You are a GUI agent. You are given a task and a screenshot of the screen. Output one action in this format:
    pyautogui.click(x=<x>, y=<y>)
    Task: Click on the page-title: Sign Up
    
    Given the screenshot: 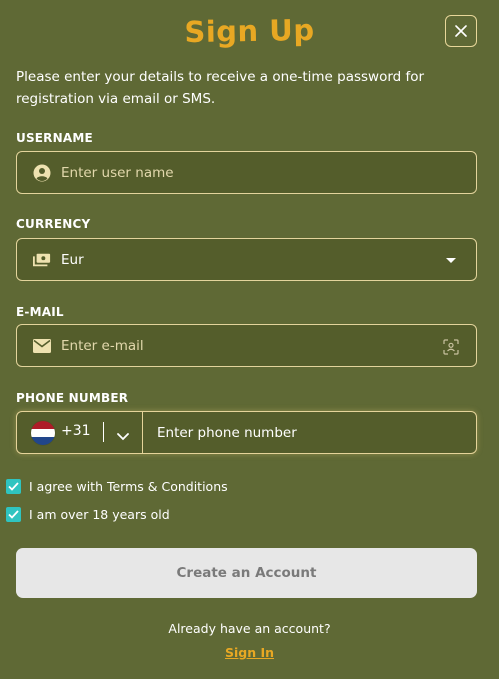 What is the action you would take?
    pyautogui.click(x=249, y=31)
    